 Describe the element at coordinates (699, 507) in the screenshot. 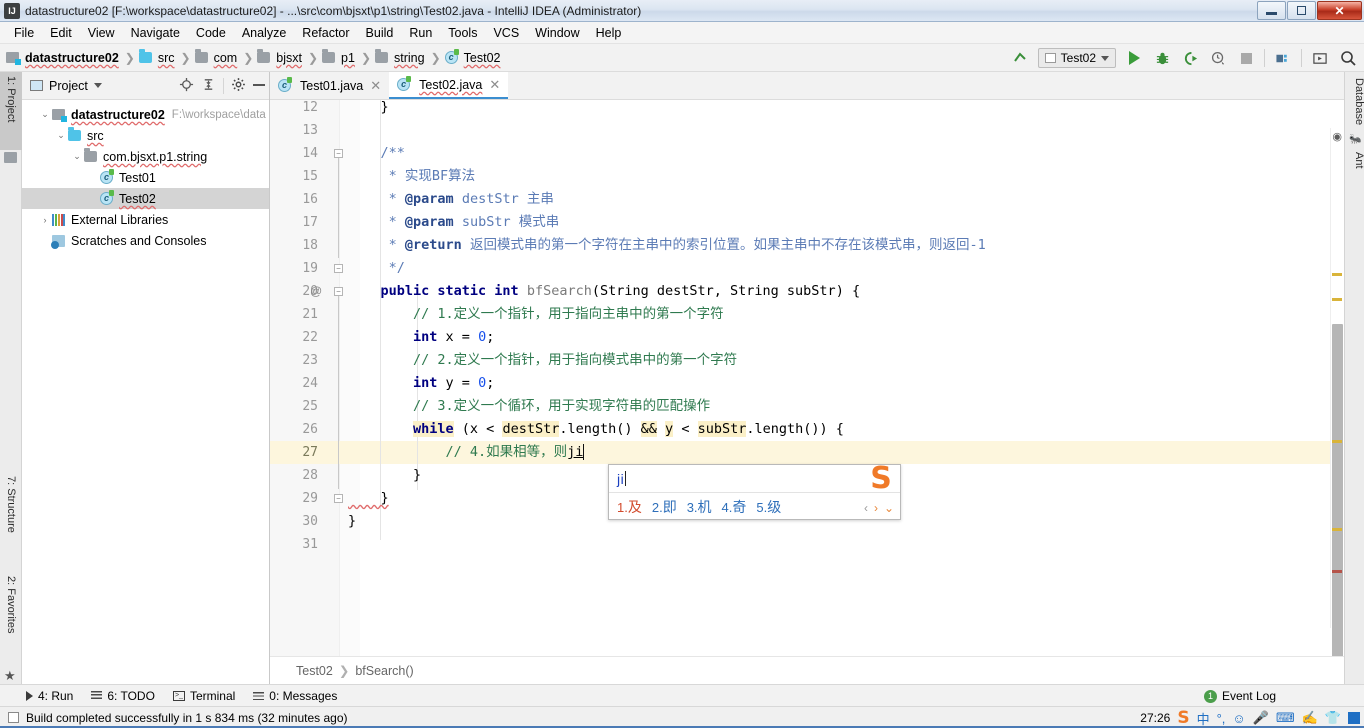

I see `ime-candidate-3: 3.机` at that location.